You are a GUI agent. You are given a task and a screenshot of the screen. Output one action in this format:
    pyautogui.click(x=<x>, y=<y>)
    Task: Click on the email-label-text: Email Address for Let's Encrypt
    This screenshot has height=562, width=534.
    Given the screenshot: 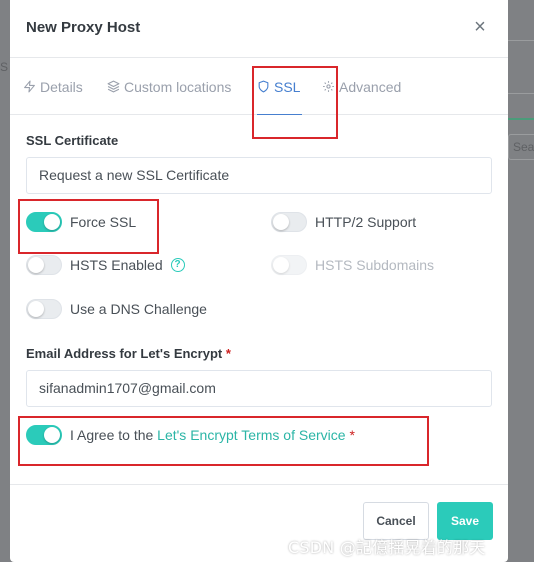 What is the action you would take?
    pyautogui.click(x=124, y=353)
    